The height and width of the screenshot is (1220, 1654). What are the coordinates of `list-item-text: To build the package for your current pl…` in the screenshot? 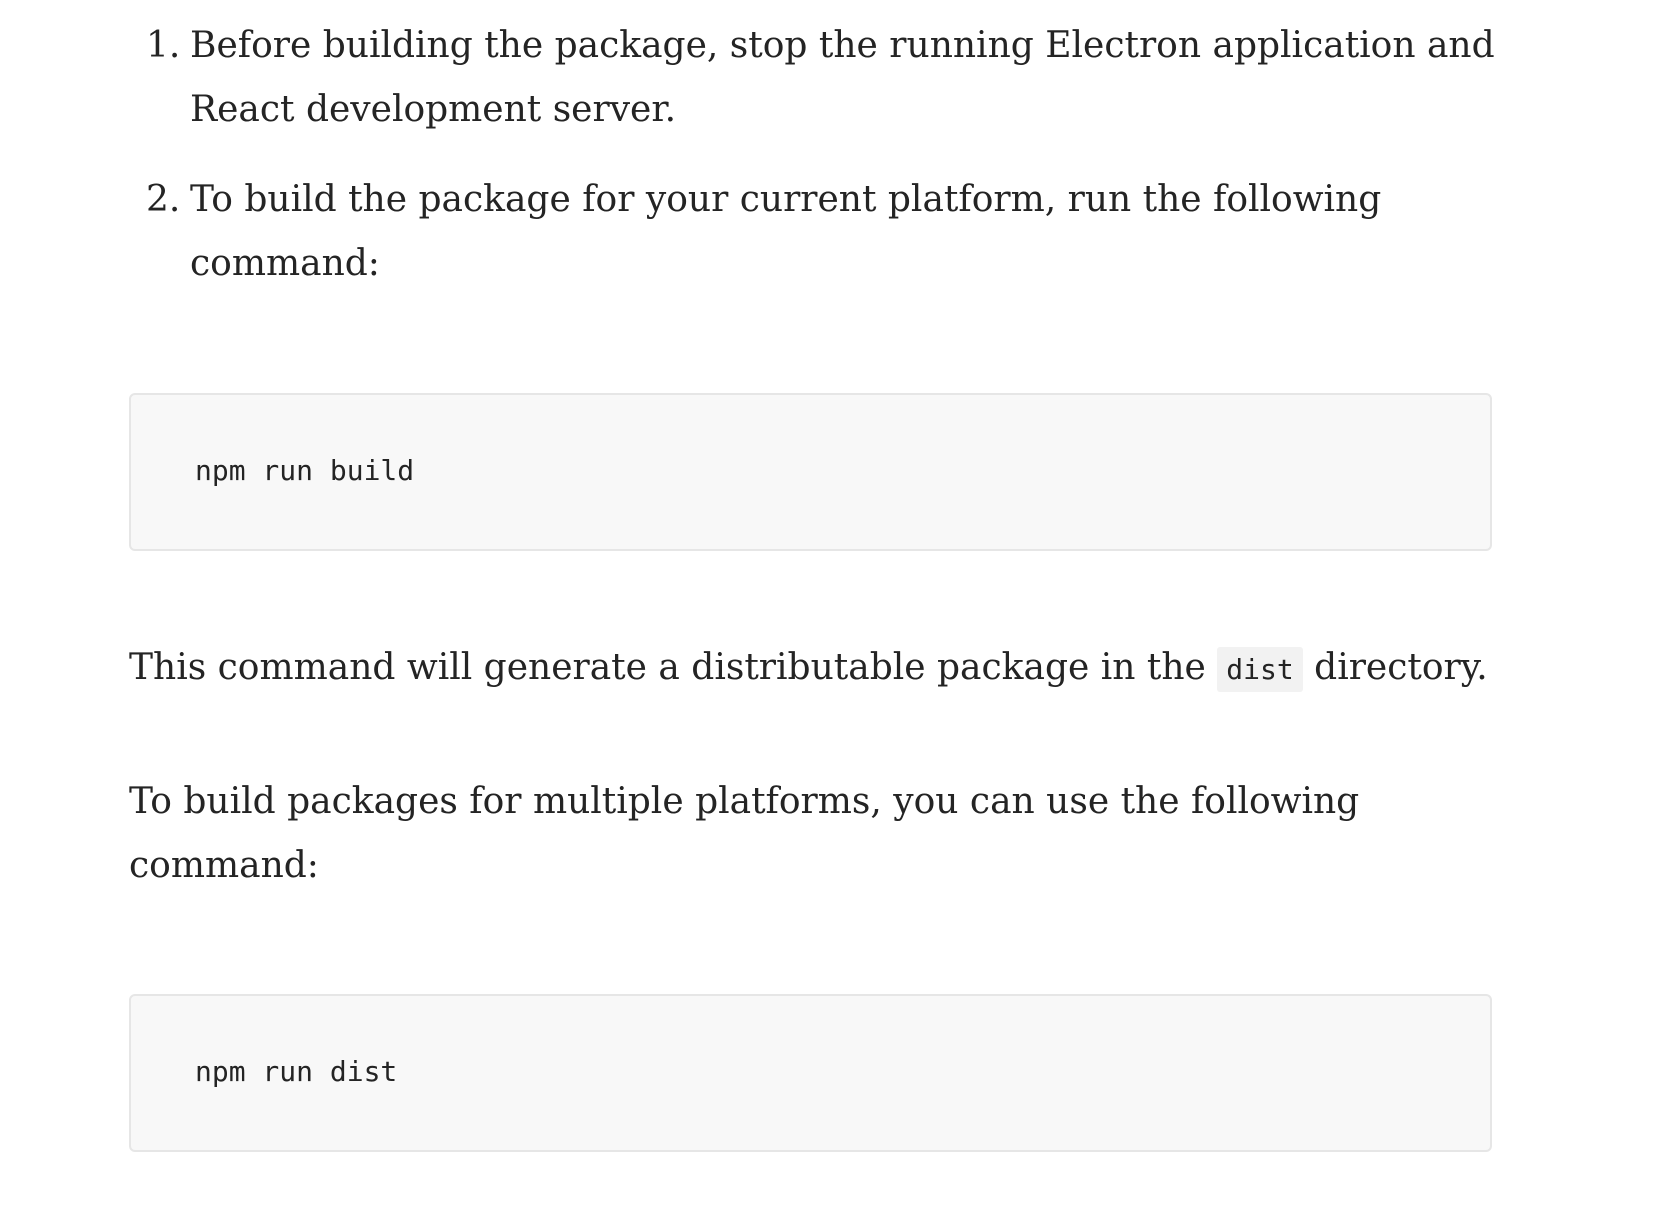 It's located at (786, 231).